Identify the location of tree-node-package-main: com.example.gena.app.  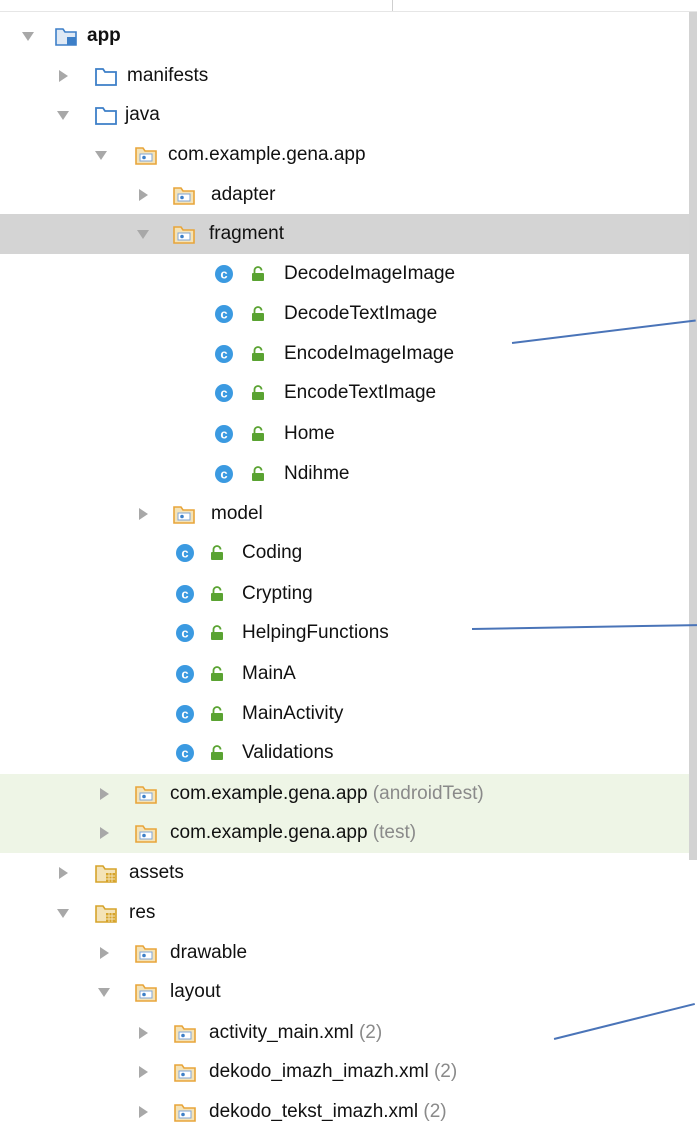
(344, 155).